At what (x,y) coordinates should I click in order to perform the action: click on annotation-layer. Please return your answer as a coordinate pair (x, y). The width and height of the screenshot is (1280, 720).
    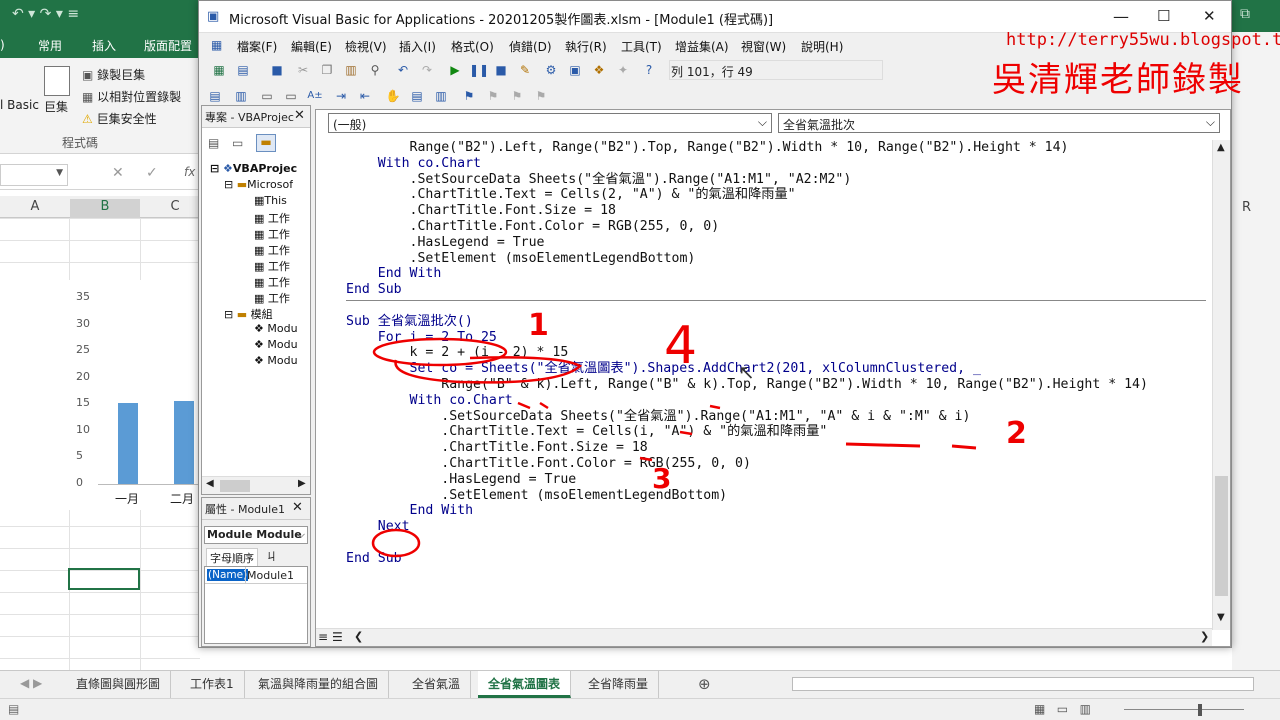
    Looking at the image, I should click on (674, 447).